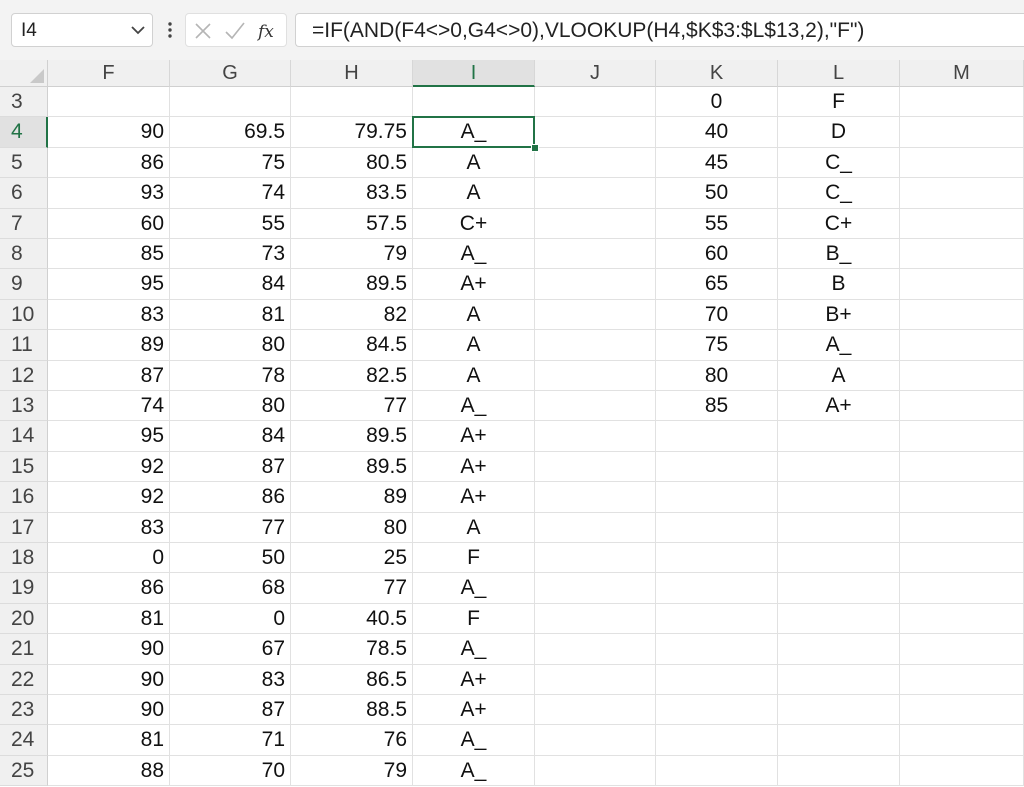 The image size is (1024, 787). What do you see at coordinates (839, 649) in the screenshot?
I see `cell-l21` at bounding box center [839, 649].